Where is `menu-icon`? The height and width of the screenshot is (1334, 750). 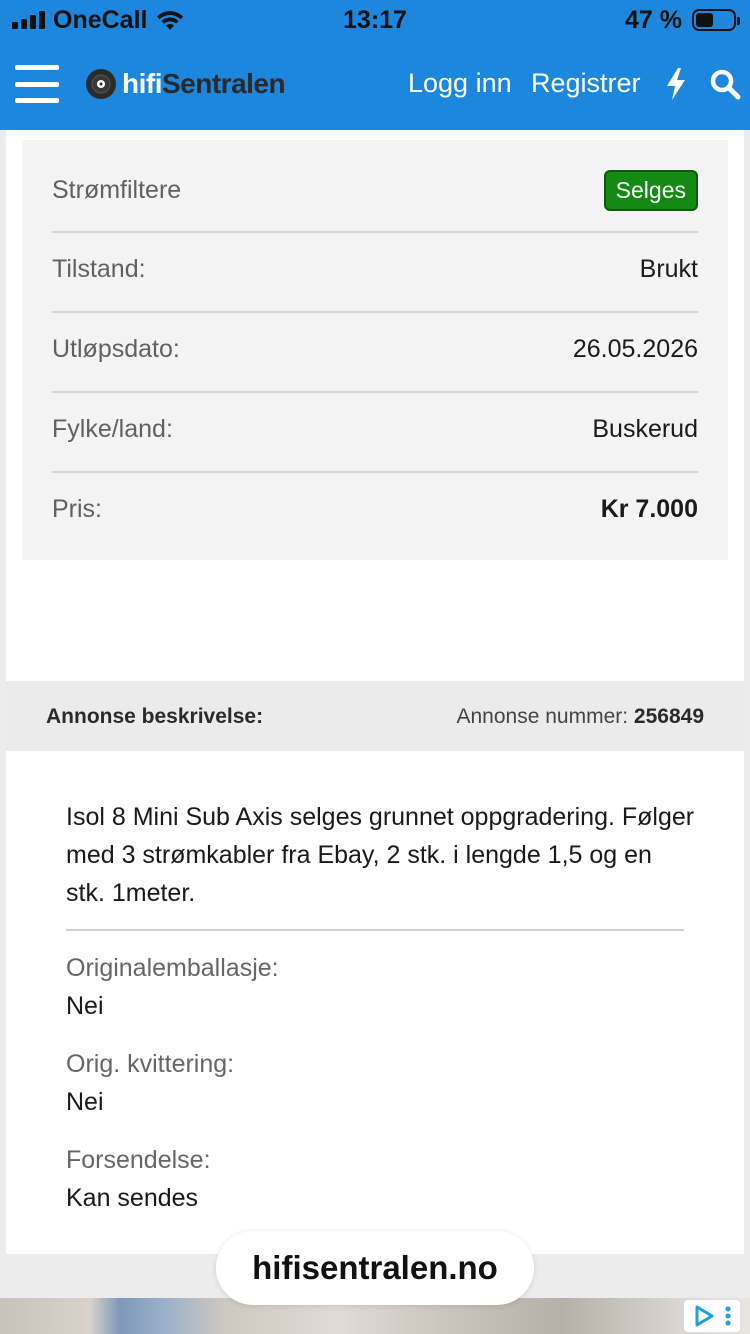 menu-icon is located at coordinates (37, 84).